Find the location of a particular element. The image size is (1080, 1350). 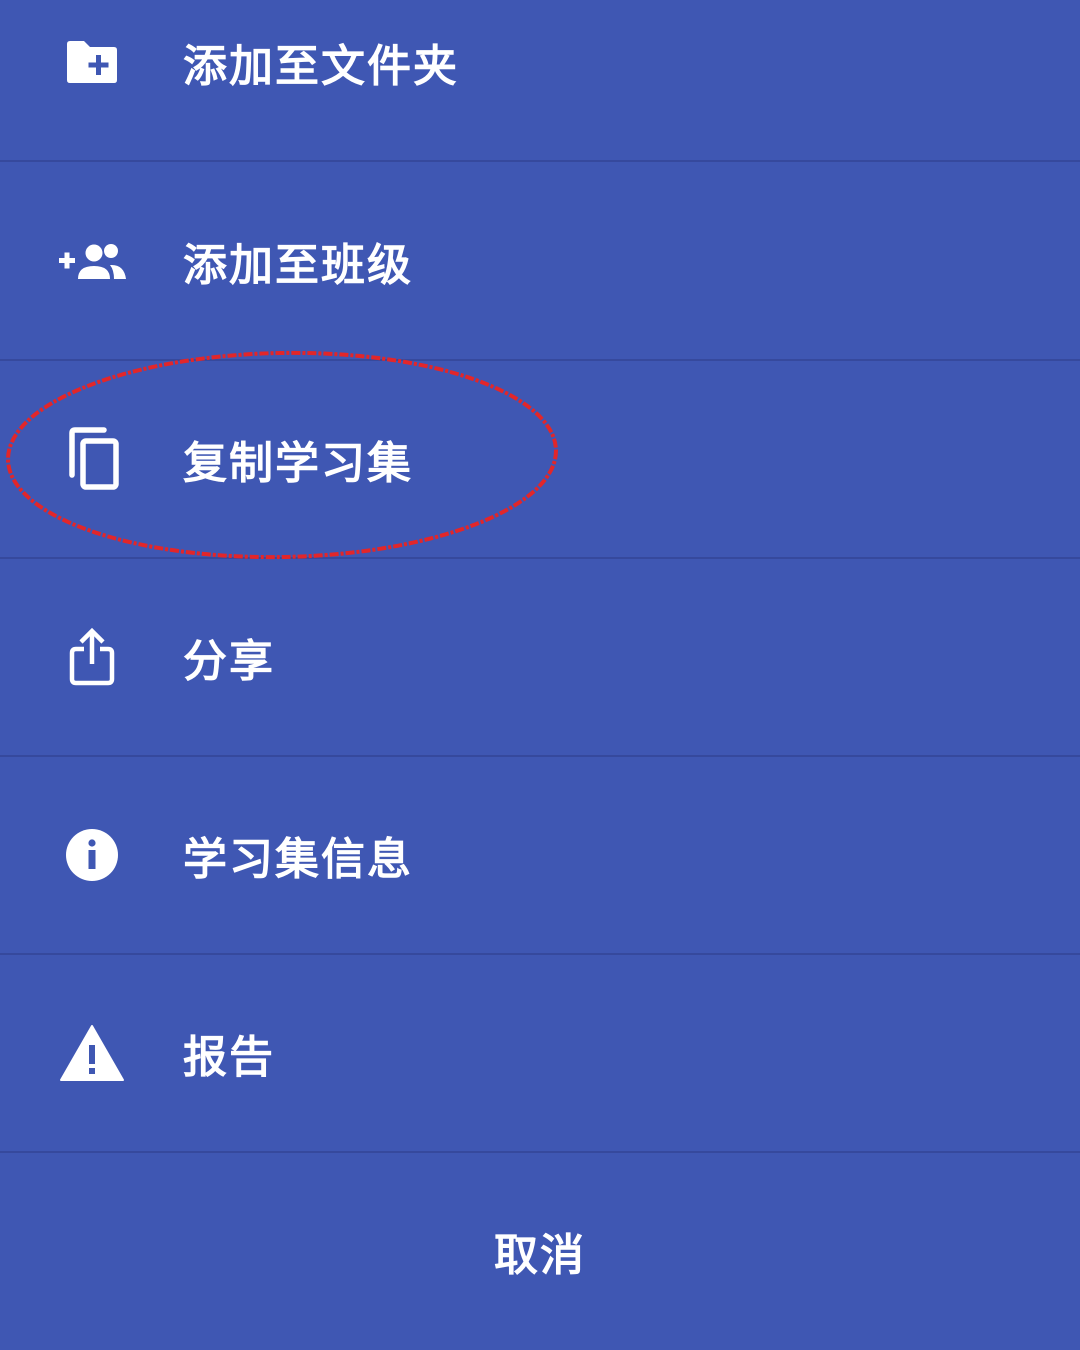

group-add-icon is located at coordinates (92, 261).